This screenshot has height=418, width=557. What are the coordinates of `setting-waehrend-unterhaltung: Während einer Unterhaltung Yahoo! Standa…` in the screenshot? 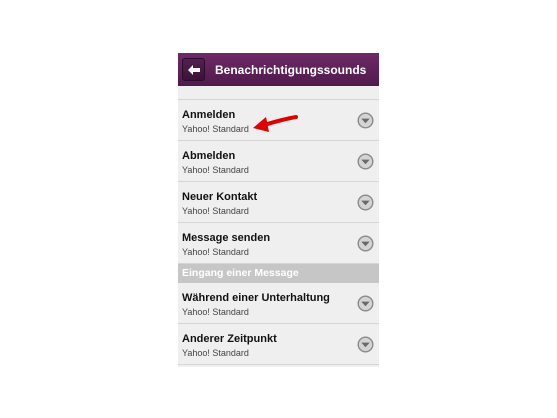 It's located at (278, 303).